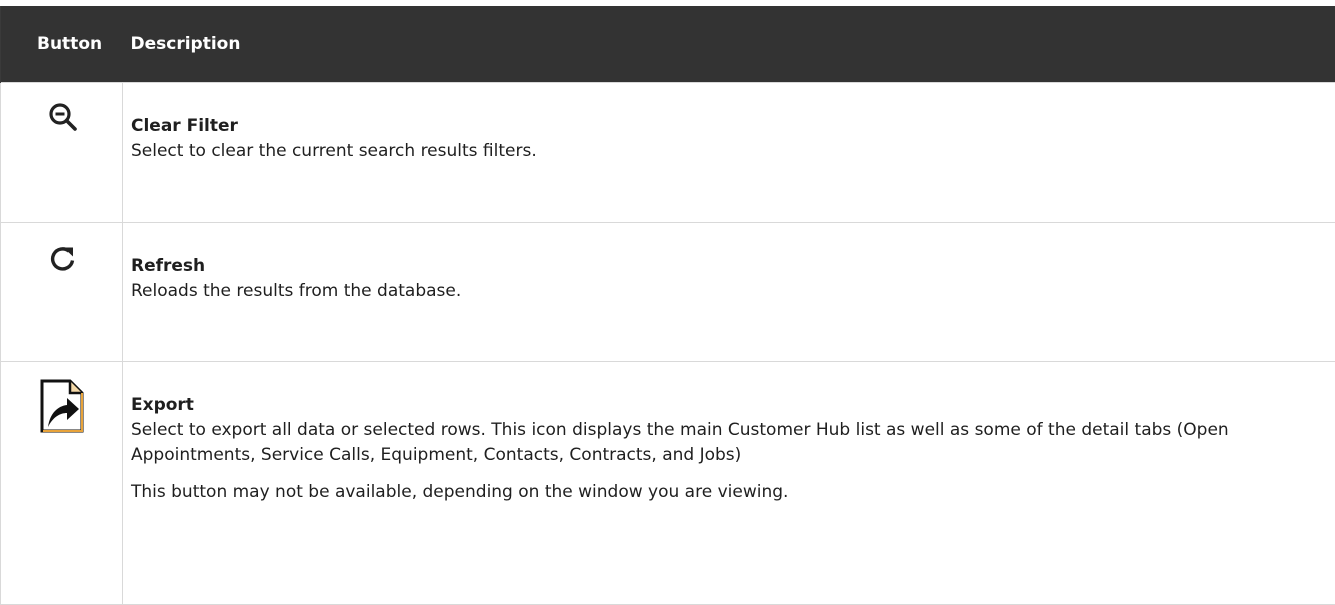 The height and width of the screenshot is (605, 1335). I want to click on table-header-row: Button Description, so click(668, 44).